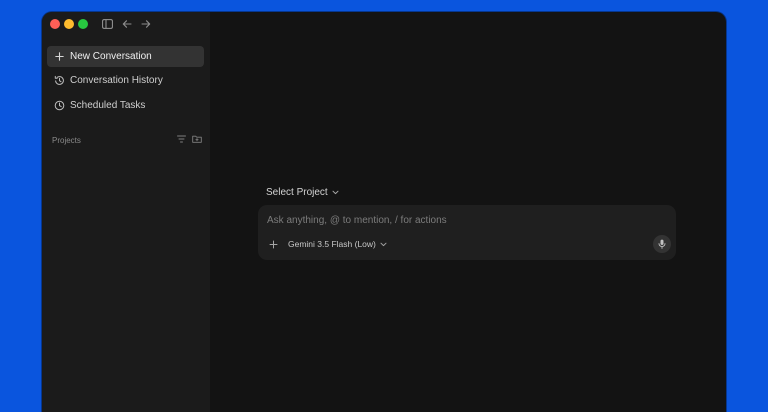 Image resolution: width=768 pixels, height=412 pixels. Describe the element at coordinates (111, 56) in the screenshot. I see `new-conversation-label: New Conversation` at that location.